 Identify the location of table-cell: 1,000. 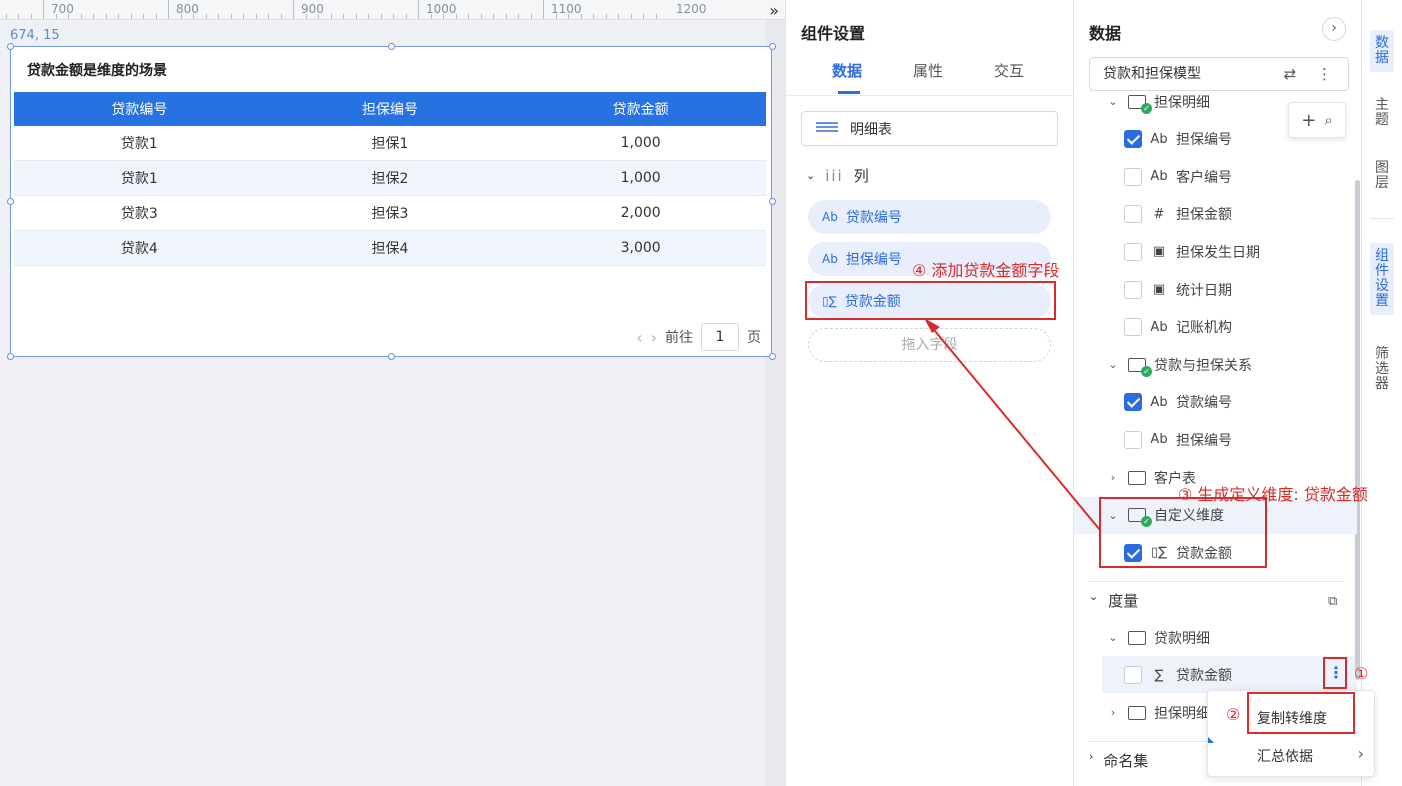
(640, 178).